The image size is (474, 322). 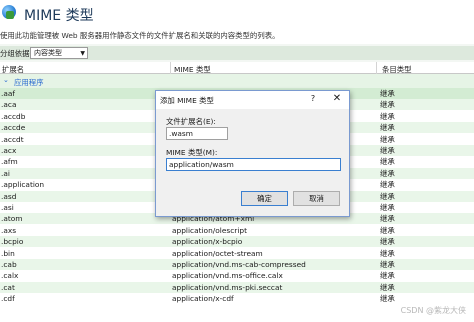 I want to click on row-mime-type: application/vnd.ms-cab-compressed, so click(x=239, y=264).